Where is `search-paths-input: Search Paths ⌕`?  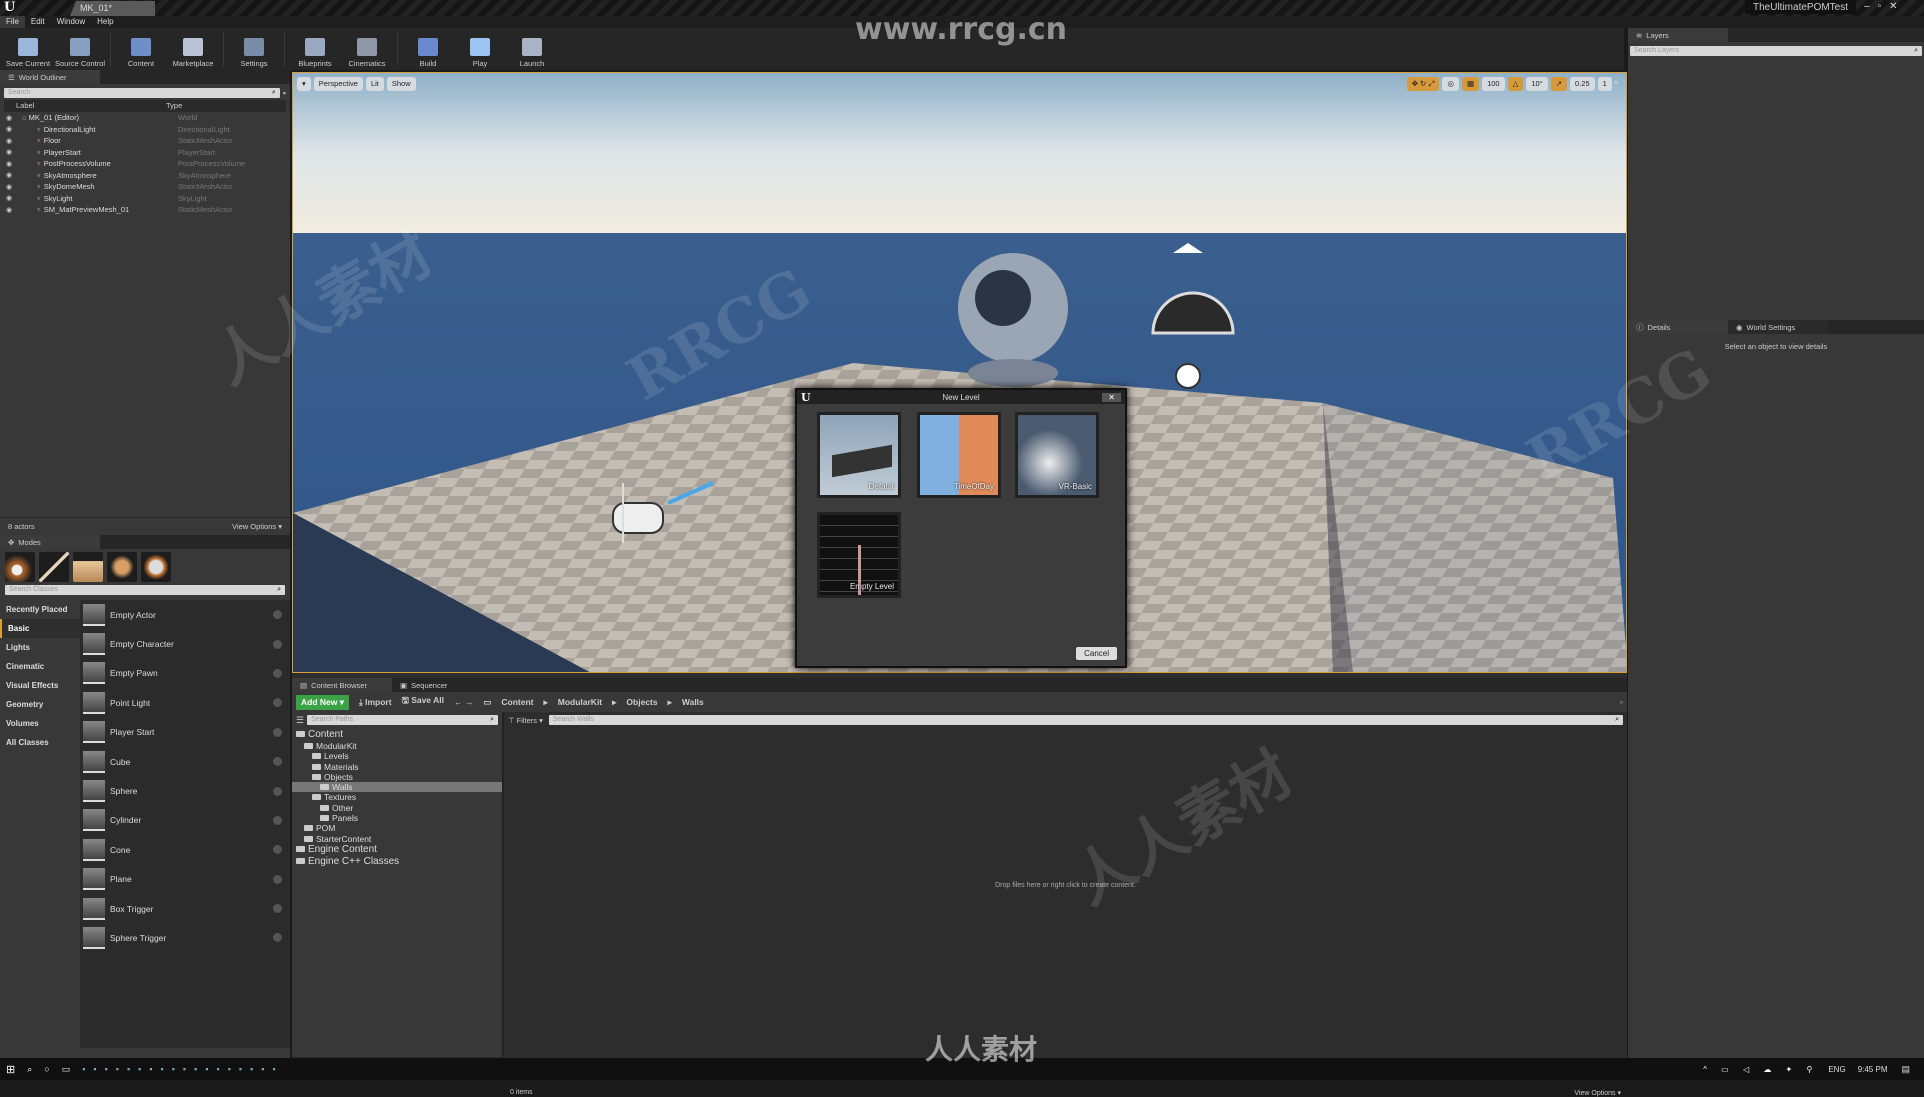
search-paths-input: Search Paths ⌕ is located at coordinates (402, 720).